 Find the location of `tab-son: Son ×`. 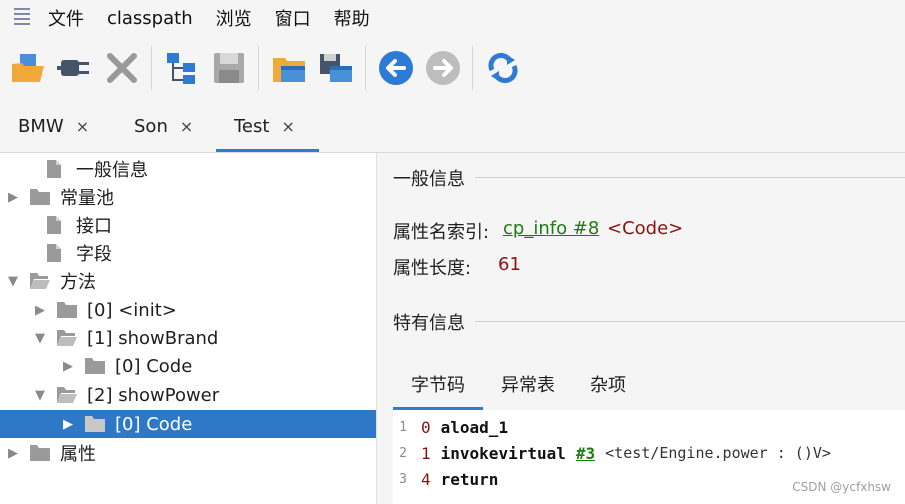

tab-son: Son × is located at coordinates (163, 126).